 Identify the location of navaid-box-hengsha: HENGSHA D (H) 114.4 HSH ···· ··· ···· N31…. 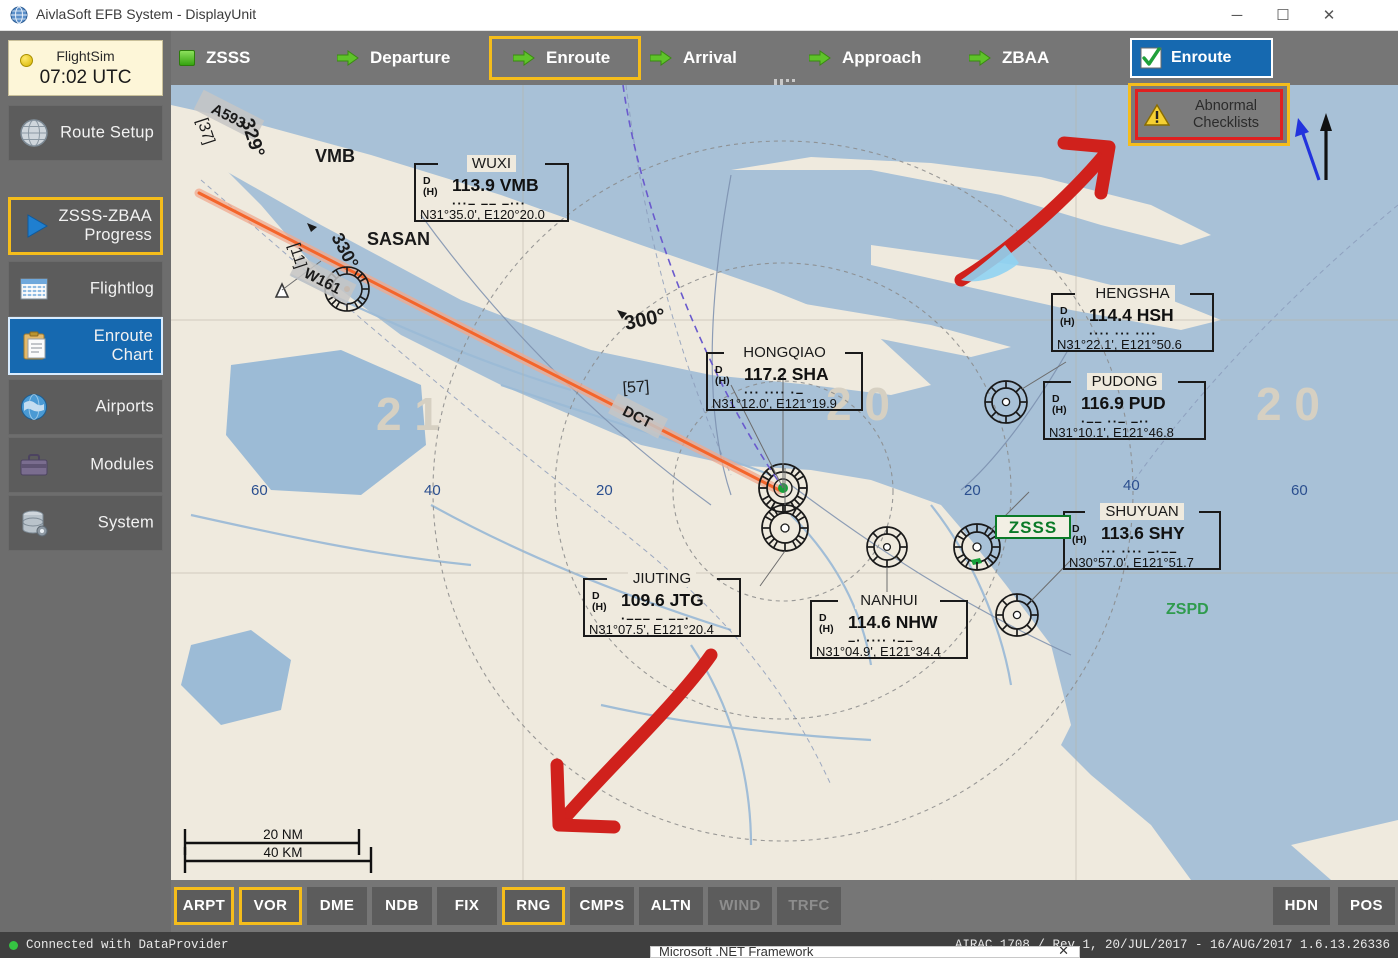
(1132, 318).